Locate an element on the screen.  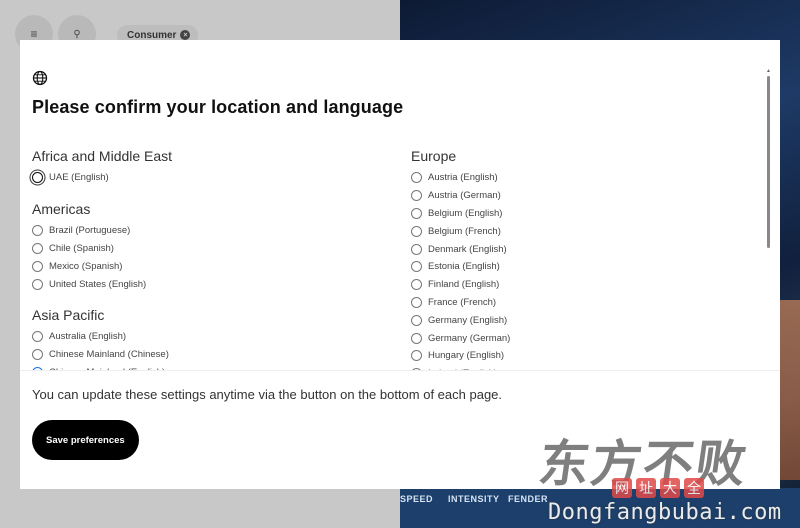
region-heading: Europe is located at coordinates (434, 156).